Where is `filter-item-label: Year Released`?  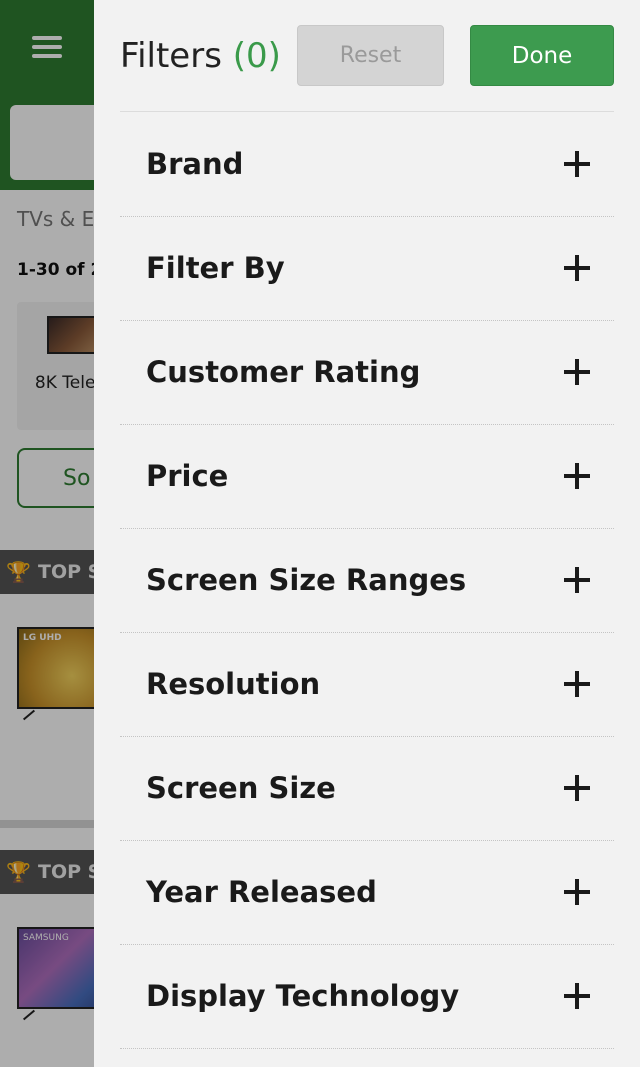
filter-item-label: Year Released is located at coordinates (261, 892).